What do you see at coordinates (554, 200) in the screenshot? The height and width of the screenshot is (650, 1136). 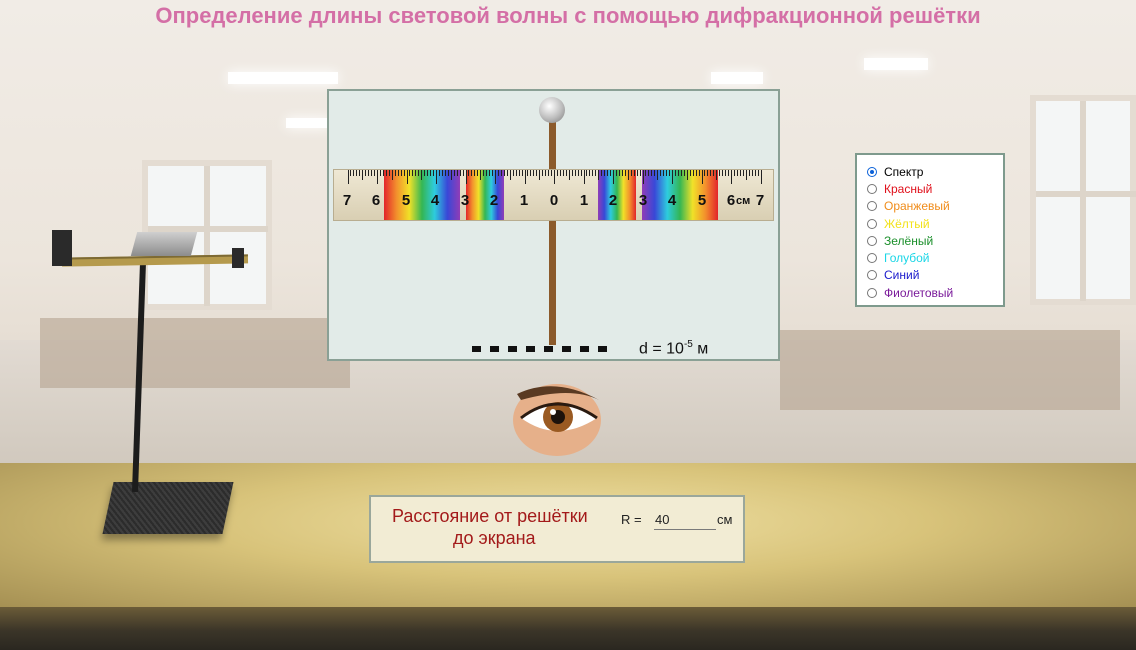 I see `ruler-label-zero: 0` at bounding box center [554, 200].